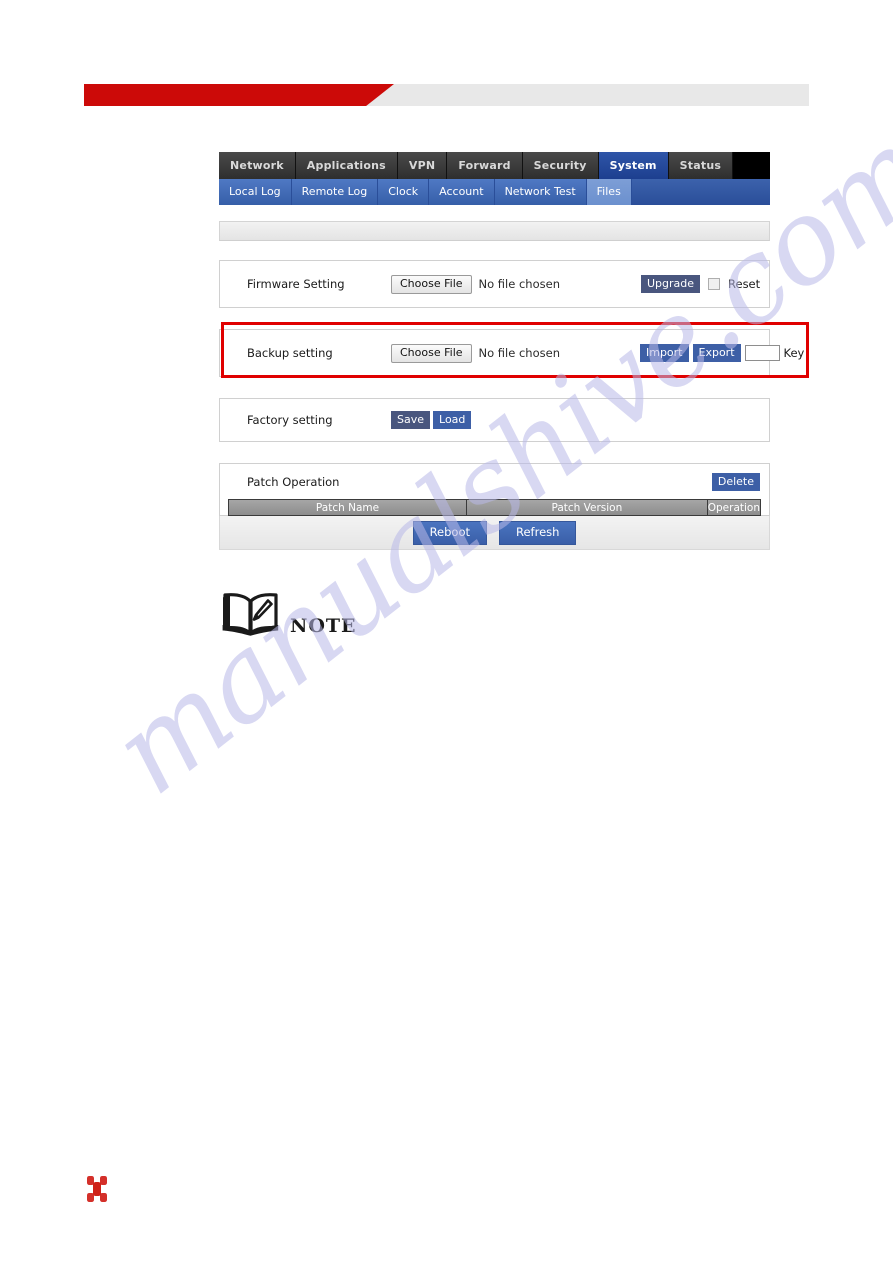  I want to click on factory-setting-label: Factory setting, so click(290, 420).